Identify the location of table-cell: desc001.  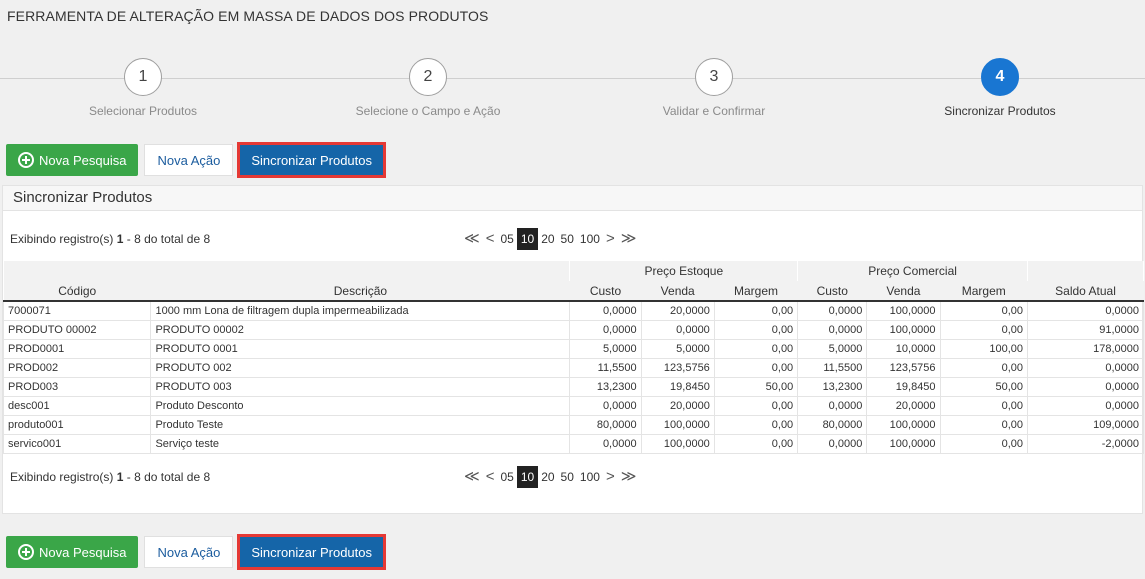
(77, 405).